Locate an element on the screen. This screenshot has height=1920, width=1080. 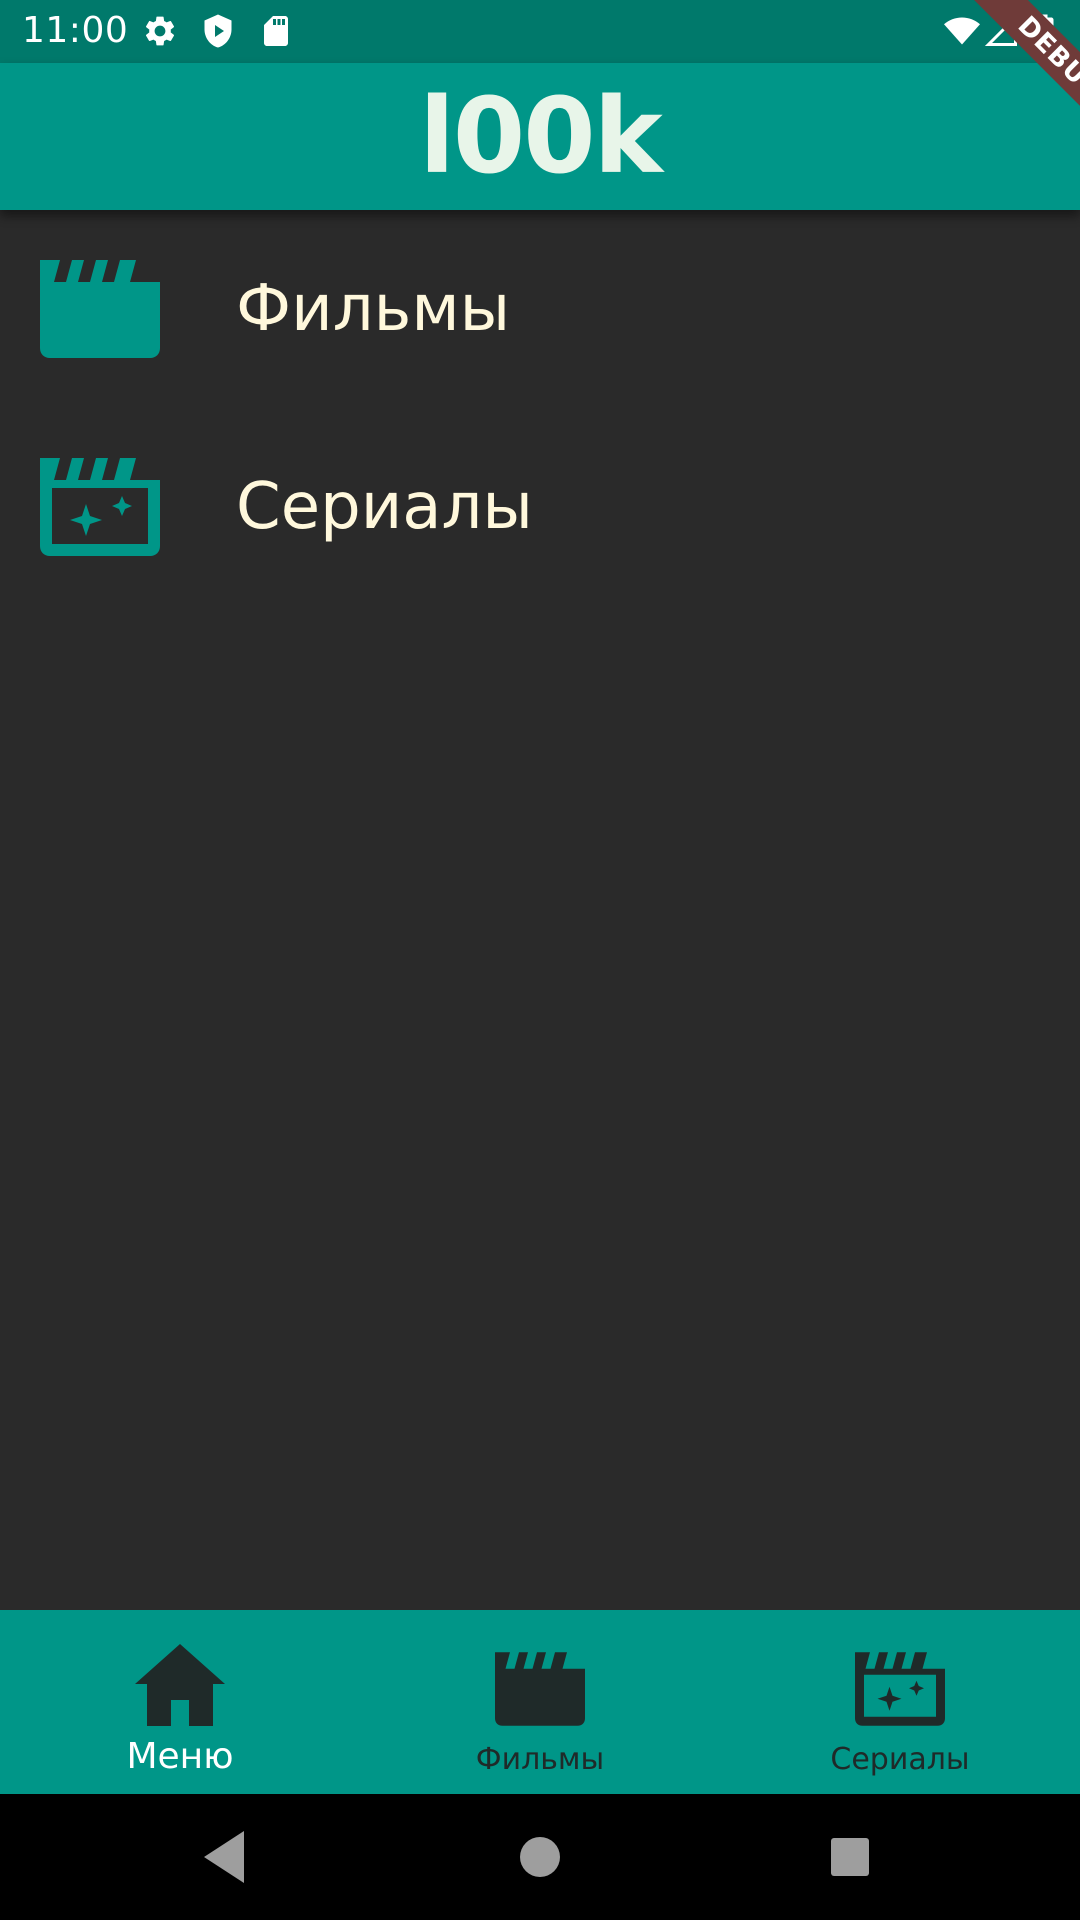
menu-item-series: Сериалы is located at coordinates (540, 507).